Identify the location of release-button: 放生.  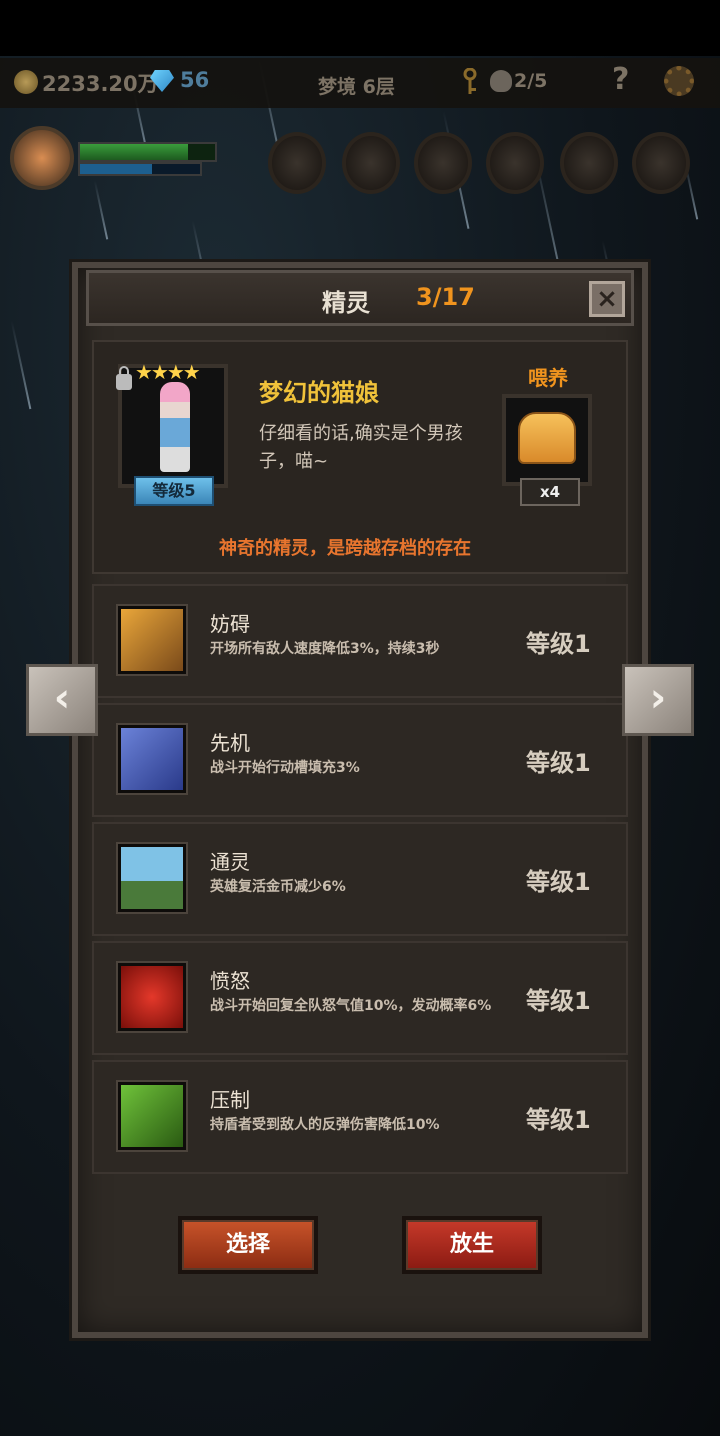
(472, 1245).